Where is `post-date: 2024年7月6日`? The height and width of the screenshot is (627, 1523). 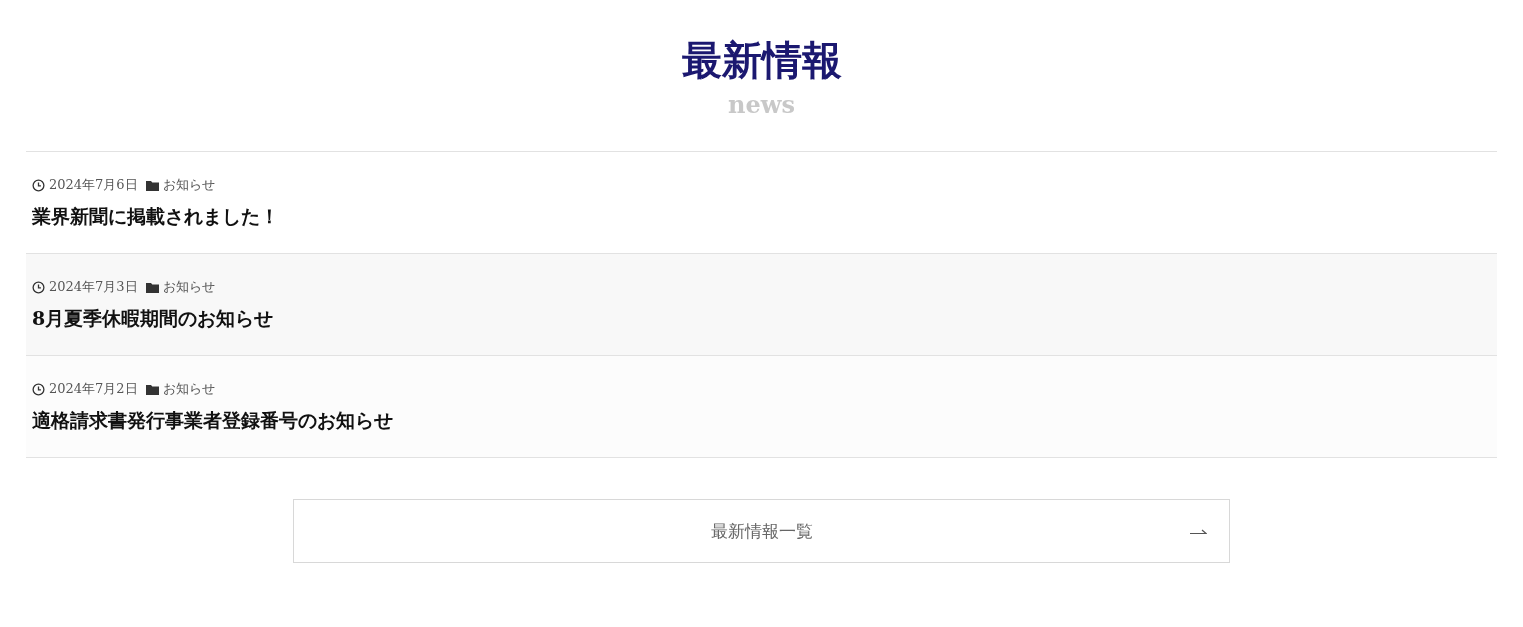
post-date: 2024年7月6日 is located at coordinates (93, 185).